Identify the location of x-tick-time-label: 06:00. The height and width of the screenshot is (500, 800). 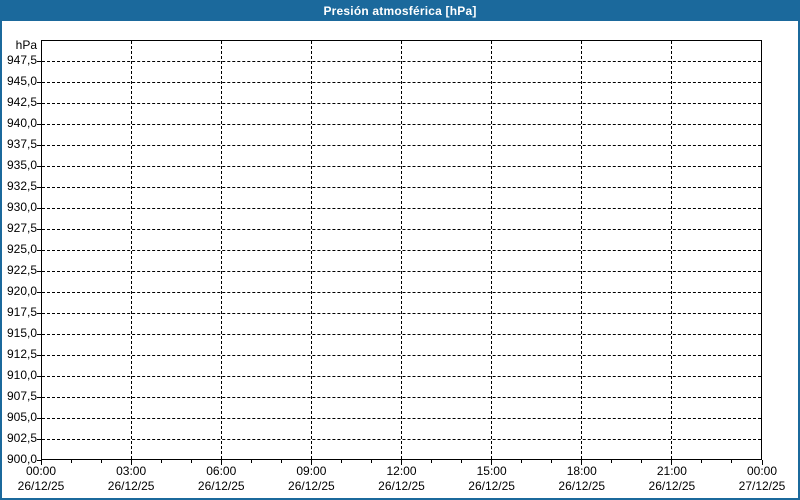
(221, 471).